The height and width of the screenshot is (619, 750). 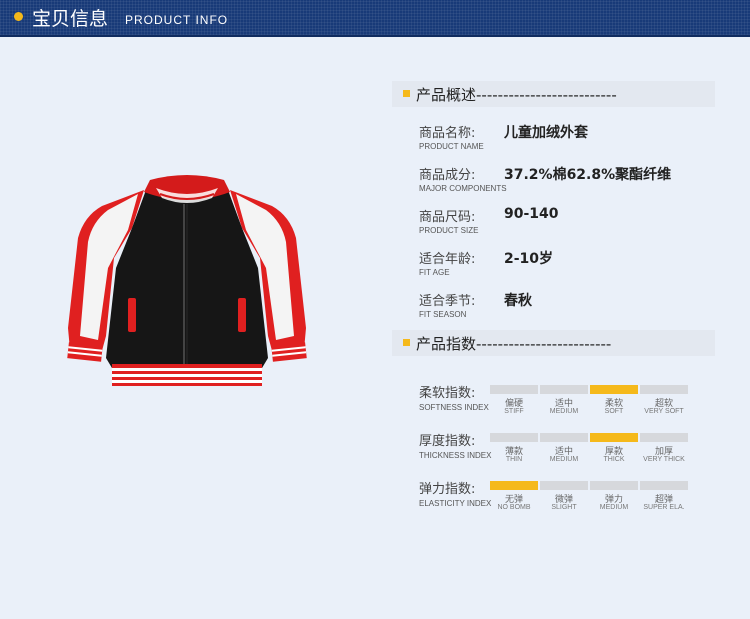 What do you see at coordinates (375, 18) in the screenshot?
I see `section-header: 宝贝信息 PRODUCT INFO` at bounding box center [375, 18].